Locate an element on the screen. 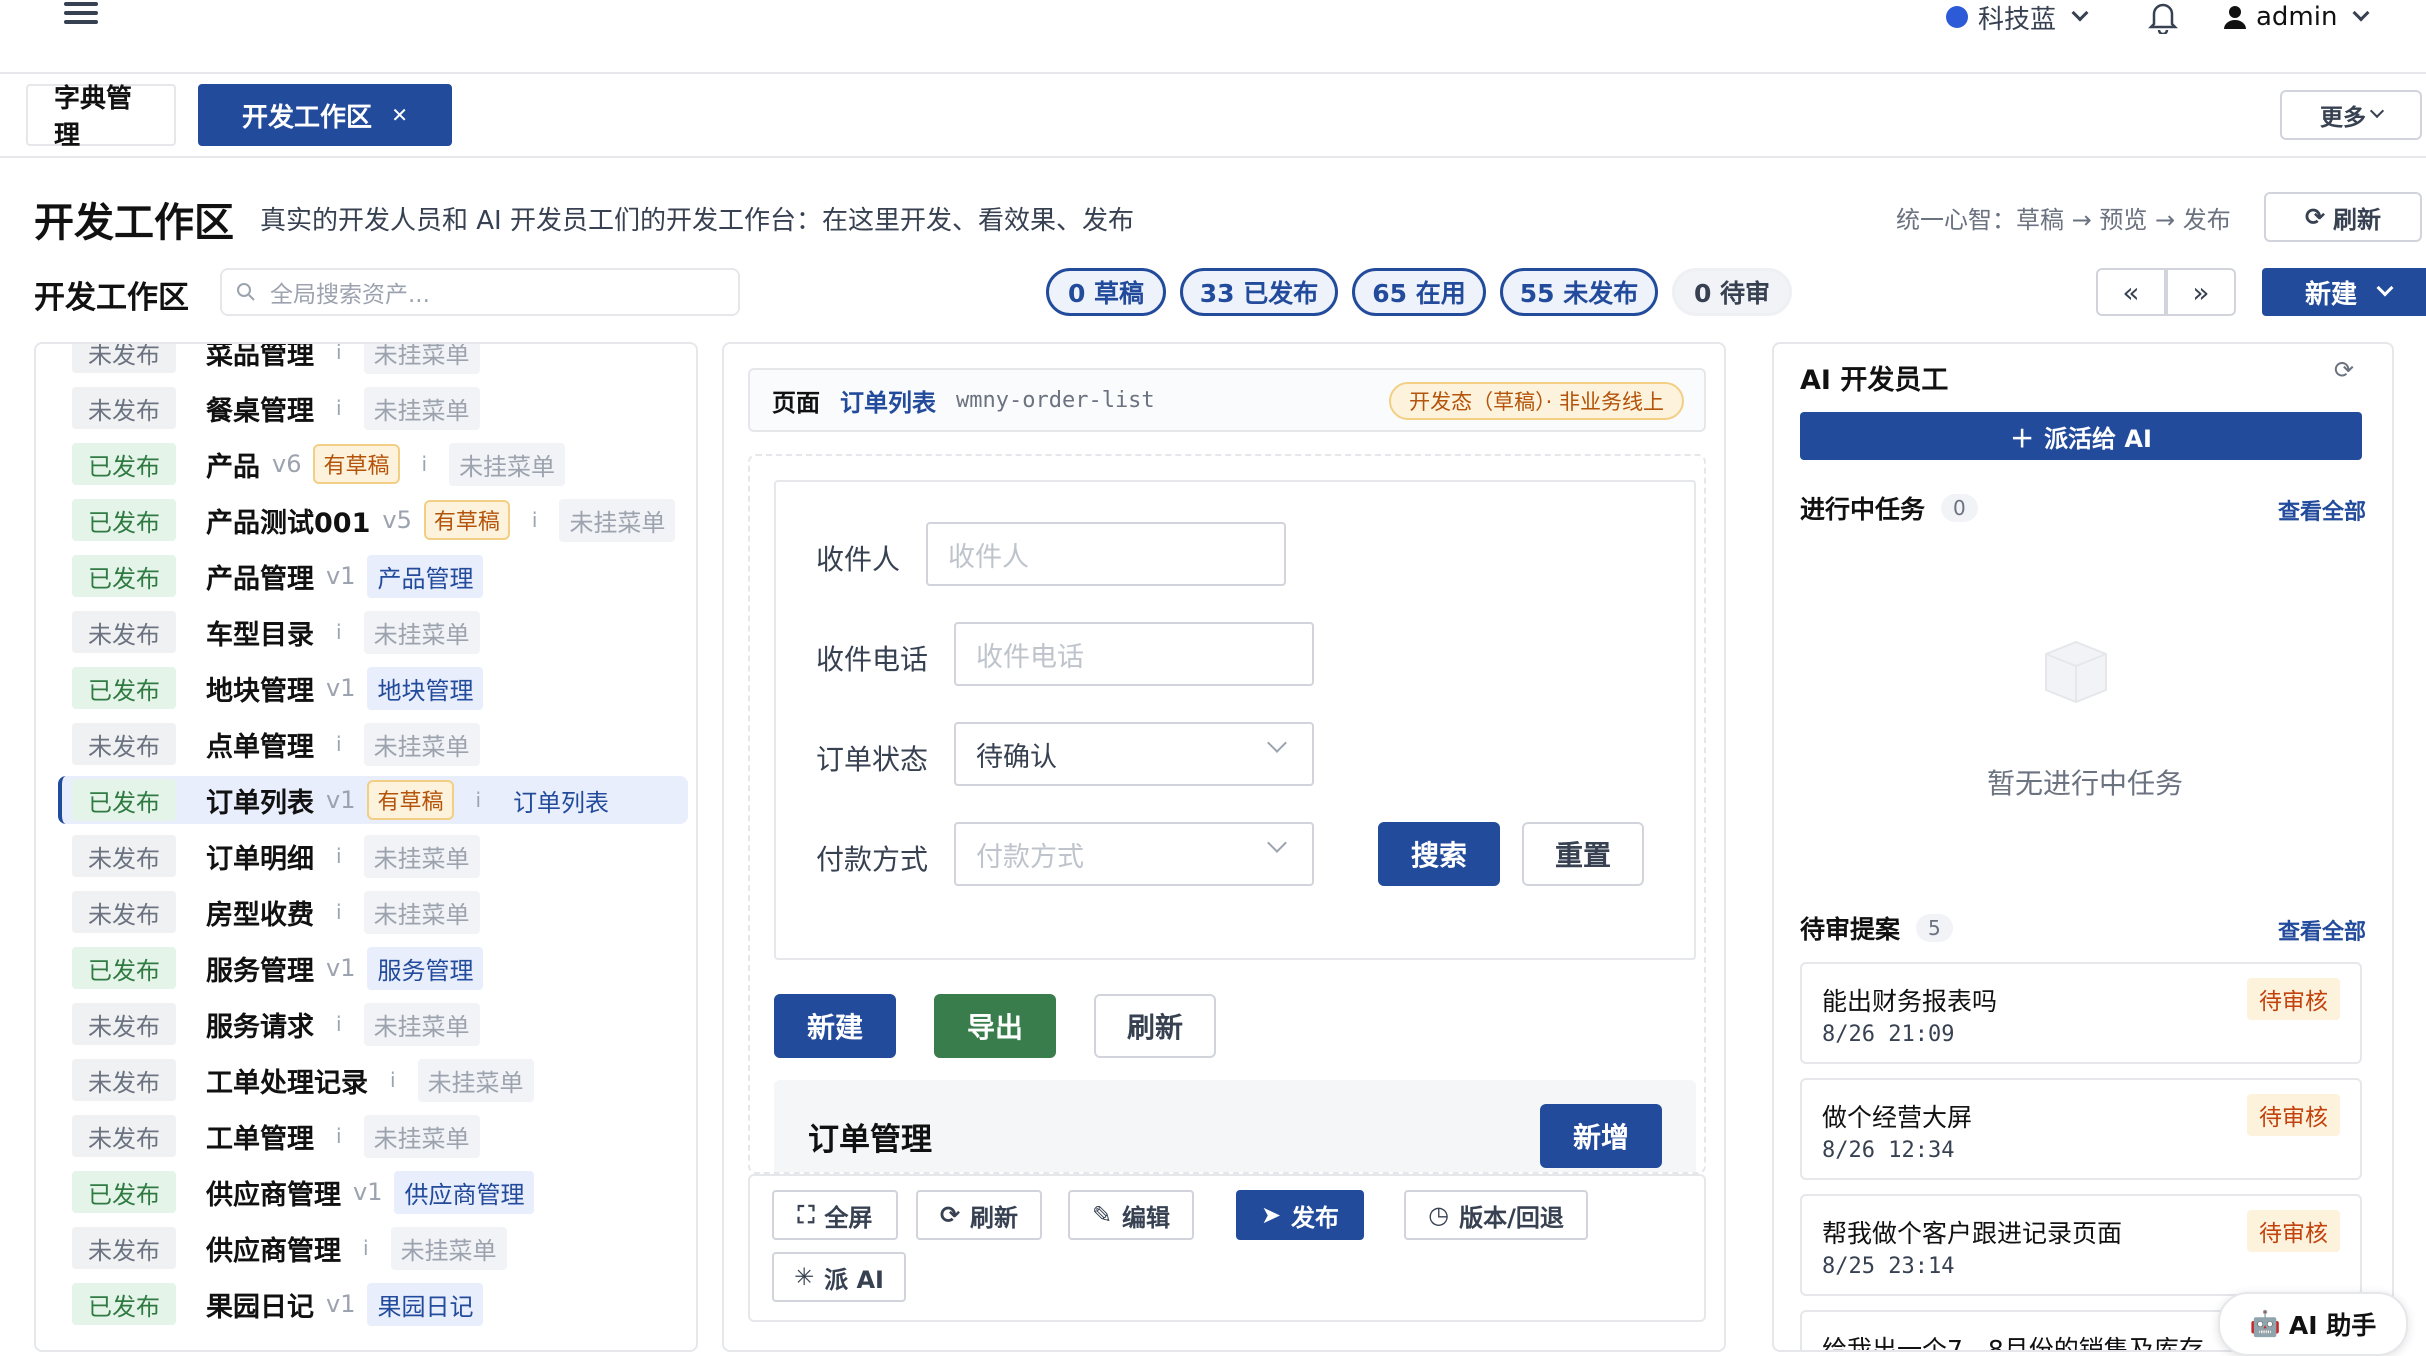 The image size is (2426, 1356). ai-assistant-button: 🤖 AI 助手 is located at coordinates (2313, 1324).